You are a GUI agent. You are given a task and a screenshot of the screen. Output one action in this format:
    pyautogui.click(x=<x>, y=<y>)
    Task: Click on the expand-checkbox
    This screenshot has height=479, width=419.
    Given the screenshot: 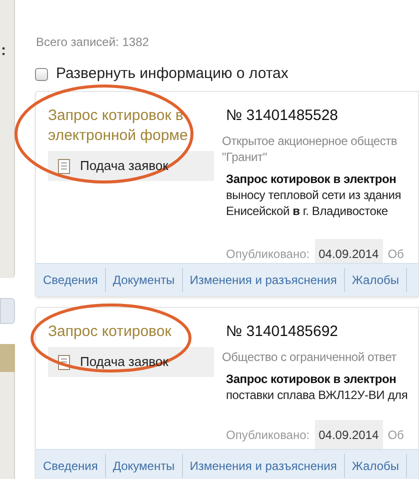 What is the action you would take?
    pyautogui.click(x=41, y=74)
    